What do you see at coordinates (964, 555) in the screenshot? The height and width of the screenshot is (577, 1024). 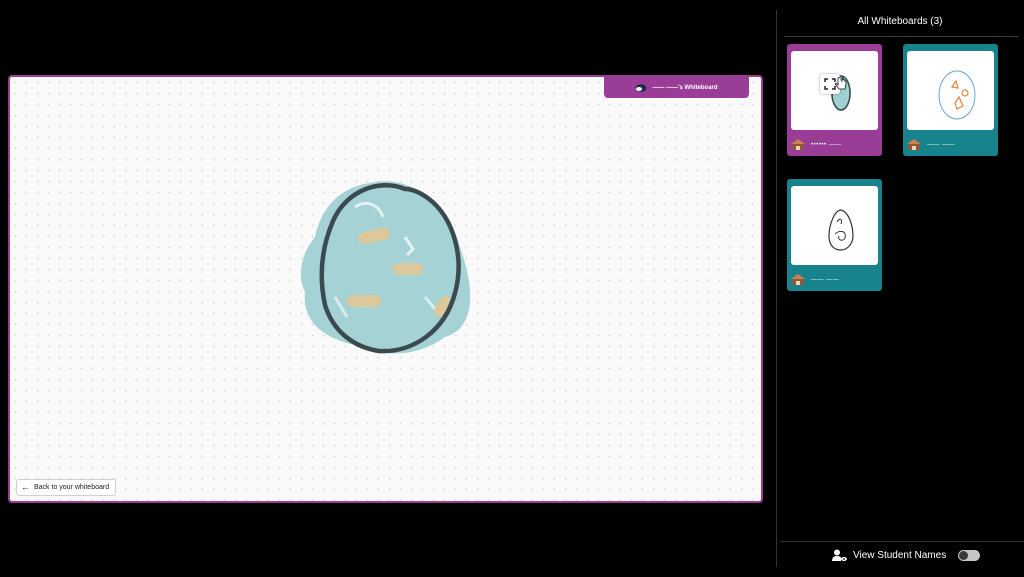 I see `toggle-knob` at bounding box center [964, 555].